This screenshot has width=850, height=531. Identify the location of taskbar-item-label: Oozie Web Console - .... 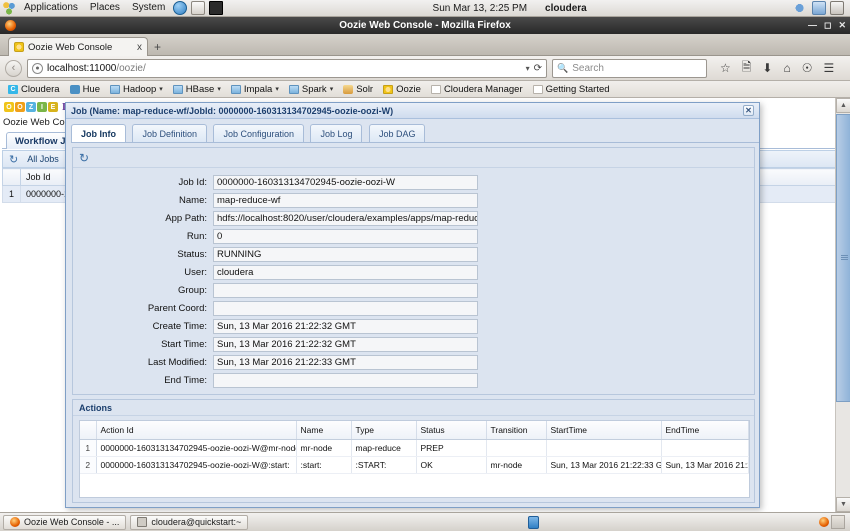
(72, 522).